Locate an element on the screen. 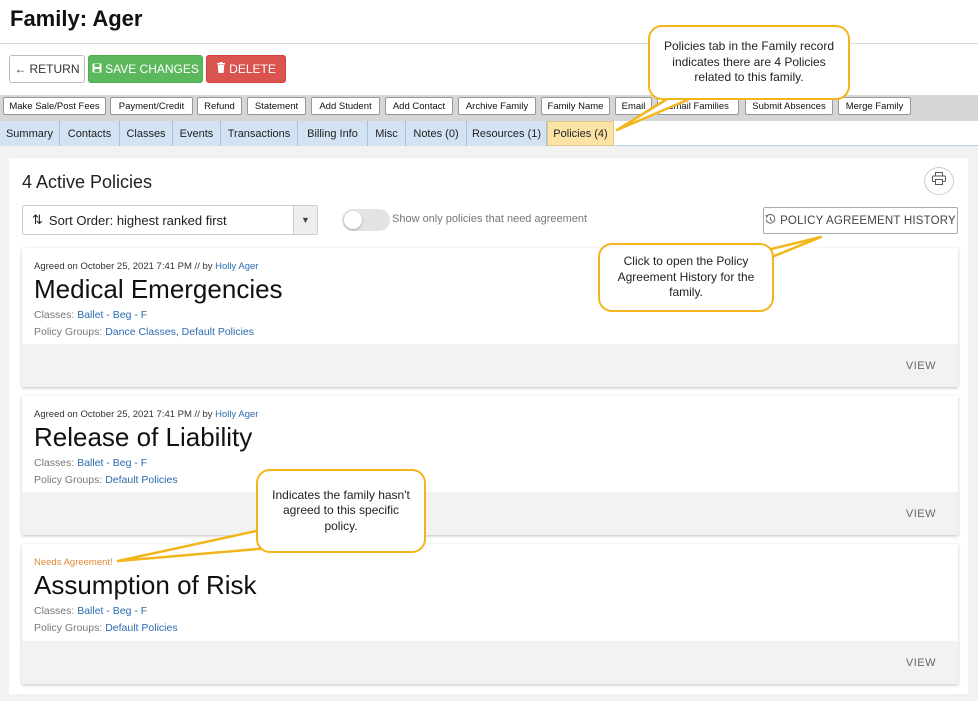 Image resolution: width=978 pixels, height=701 pixels. tab-contacts: Contacts is located at coordinates (90, 133).